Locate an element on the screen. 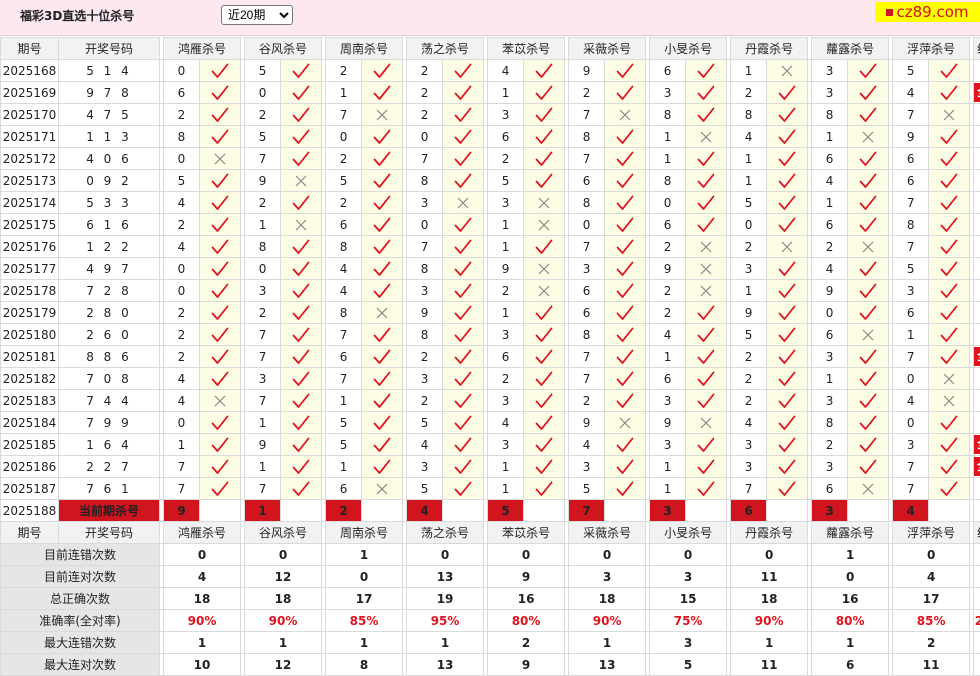 This screenshot has width=980, height=676. stat-value: 3 is located at coordinates (607, 577).